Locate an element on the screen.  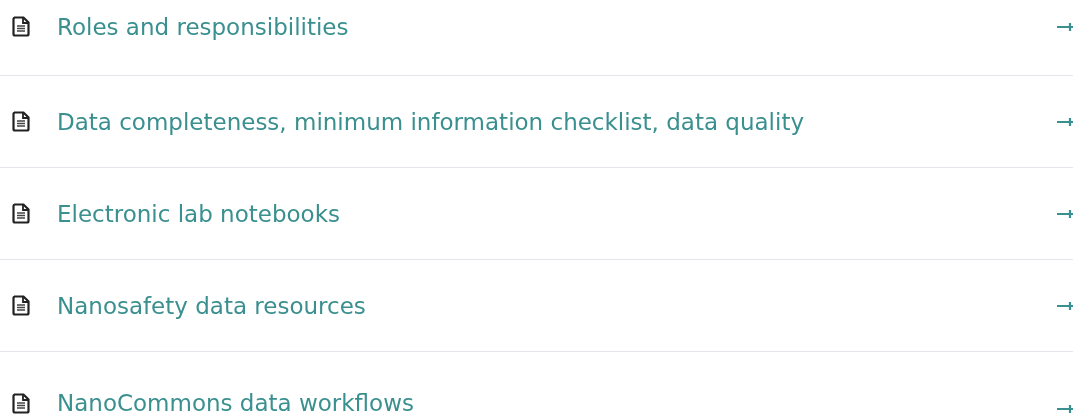
topic-link: Data completeness, minimum information checklist, data quality is located at coordinates (431, 121).